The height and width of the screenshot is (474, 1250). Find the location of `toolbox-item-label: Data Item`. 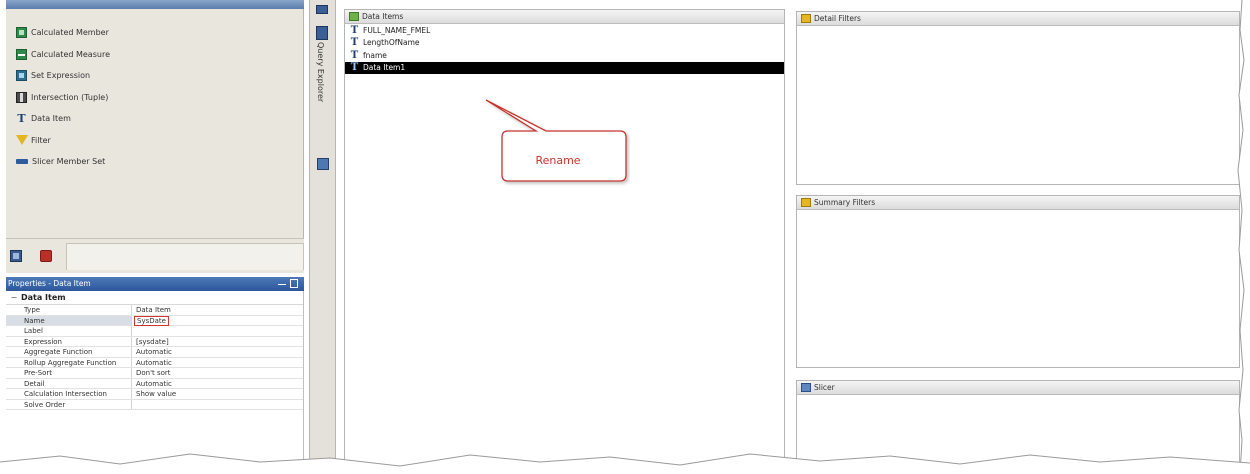

toolbox-item-label: Data Item is located at coordinates (51, 119).